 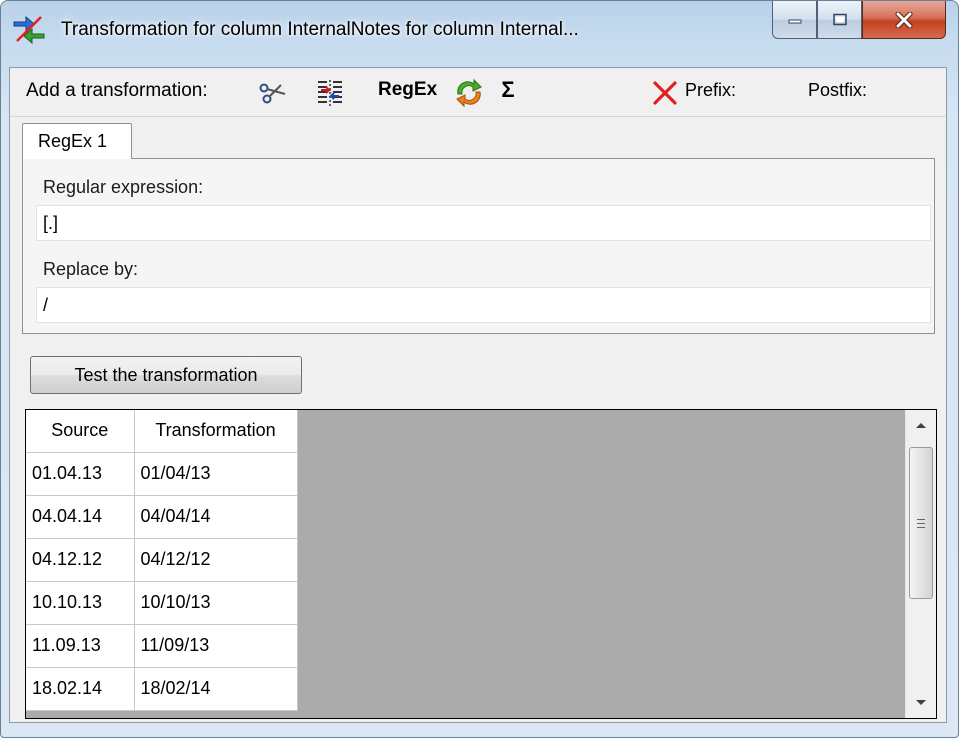 I want to click on arrow-up-icon, so click(x=921, y=425).